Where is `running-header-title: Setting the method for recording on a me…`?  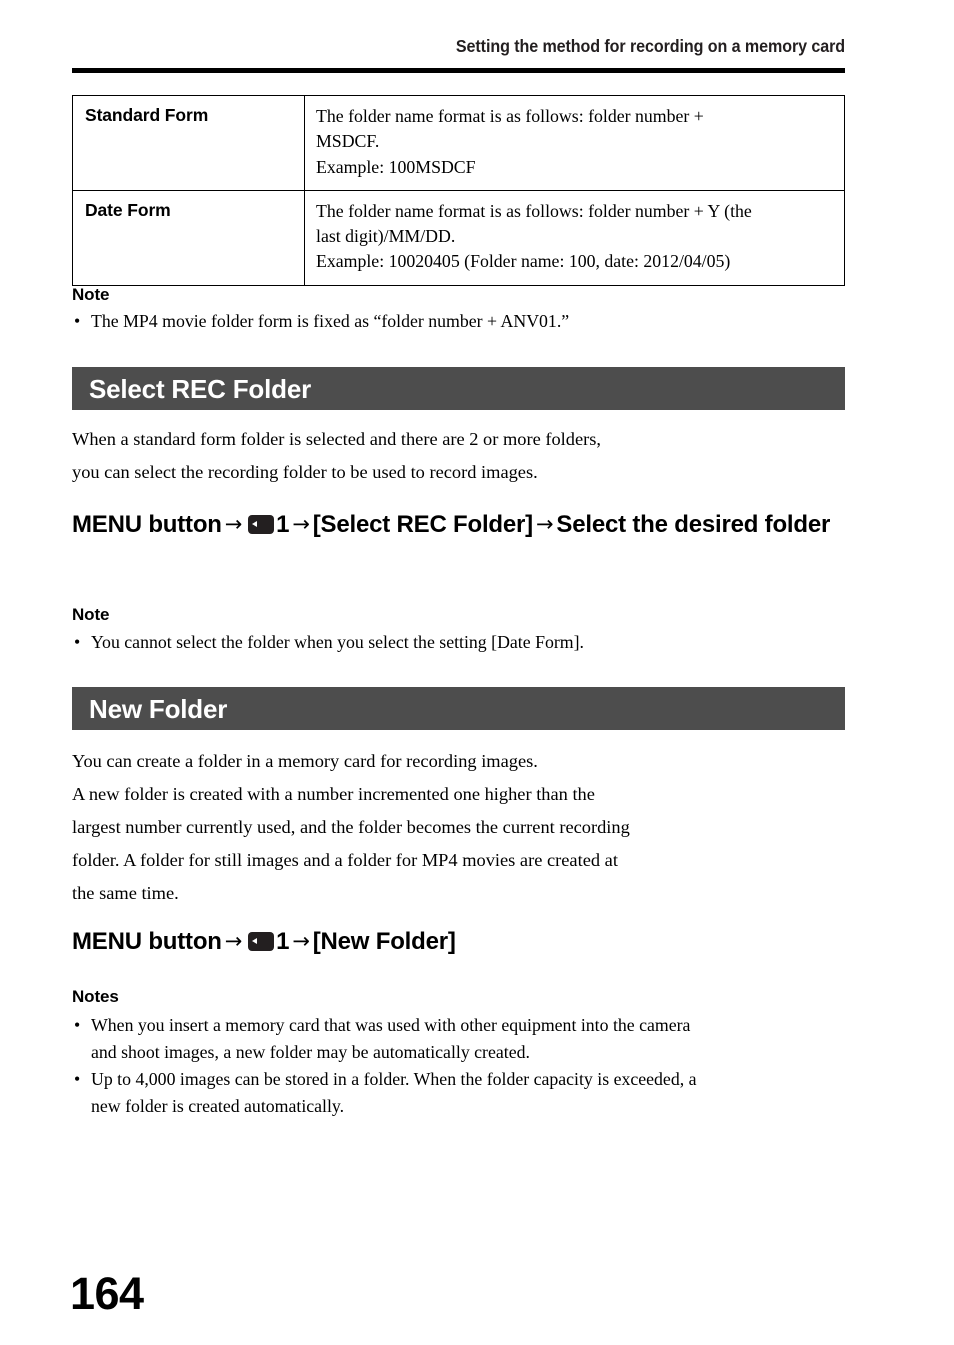 running-header-title: Setting the method for recording on a me… is located at coordinates (650, 46).